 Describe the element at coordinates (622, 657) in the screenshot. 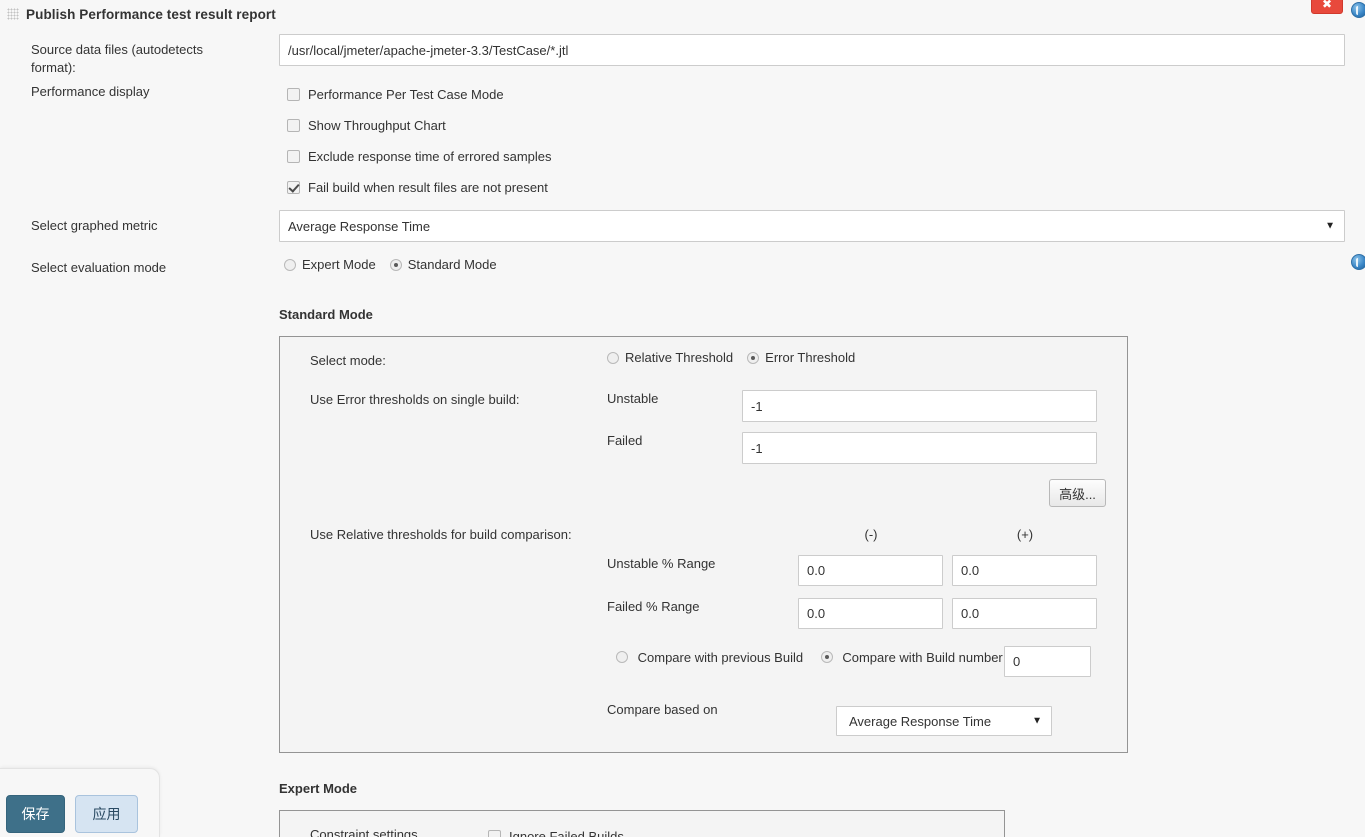

I see `radio-compare-previous-build` at that location.